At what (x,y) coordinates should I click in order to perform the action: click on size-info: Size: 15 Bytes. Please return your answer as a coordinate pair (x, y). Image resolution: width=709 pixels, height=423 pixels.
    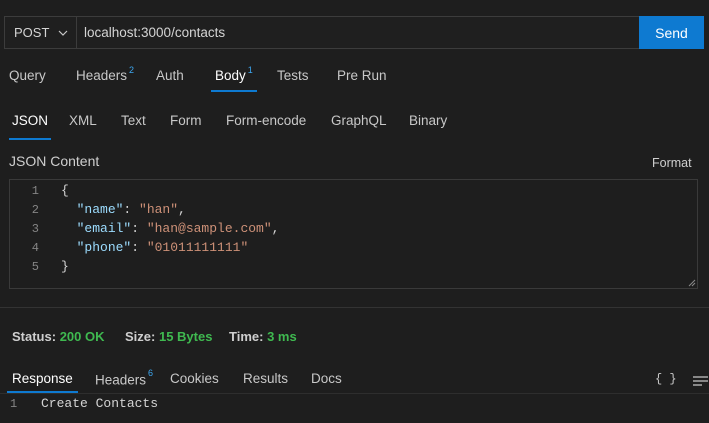
    Looking at the image, I should click on (169, 336).